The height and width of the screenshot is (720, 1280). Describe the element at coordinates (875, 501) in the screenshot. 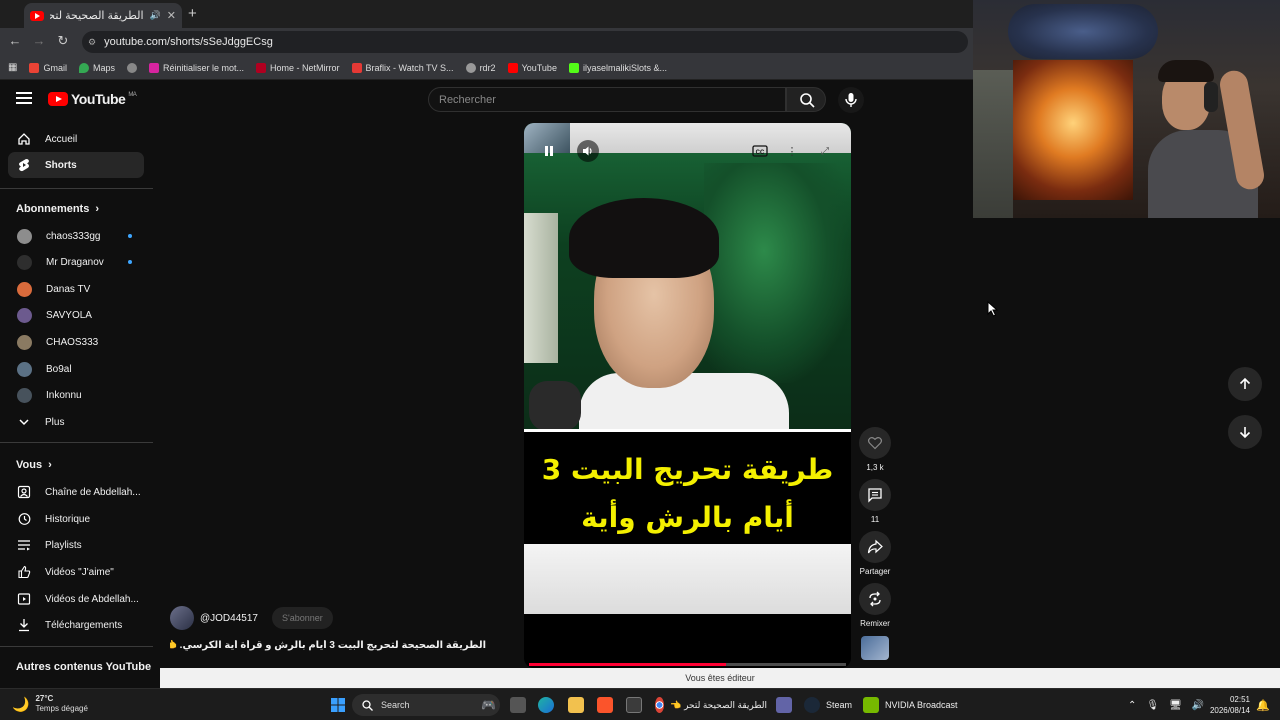

I see `comments-button: 11` at that location.